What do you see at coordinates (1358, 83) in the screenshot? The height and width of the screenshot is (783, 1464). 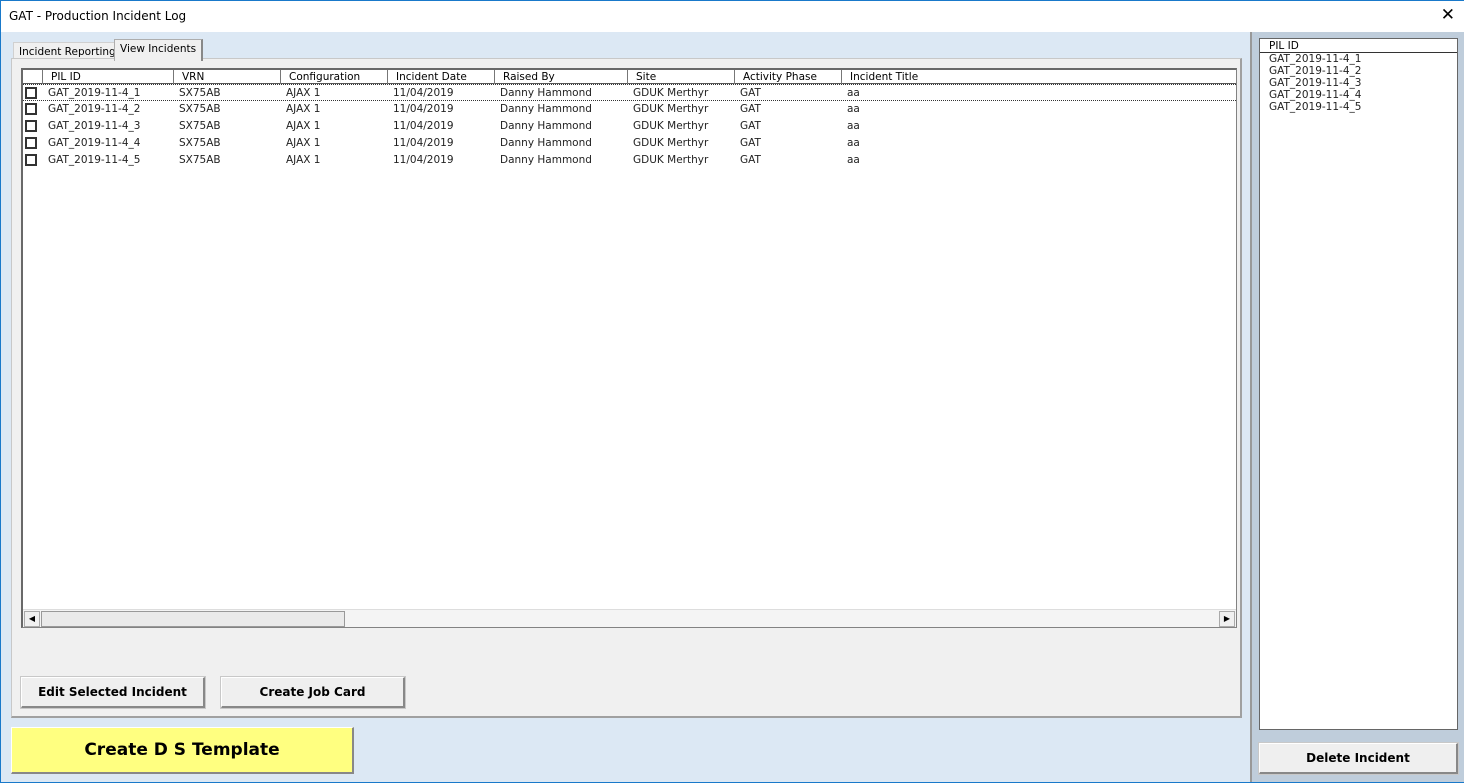 I see `list-item: GAT_2019-11-4_3` at bounding box center [1358, 83].